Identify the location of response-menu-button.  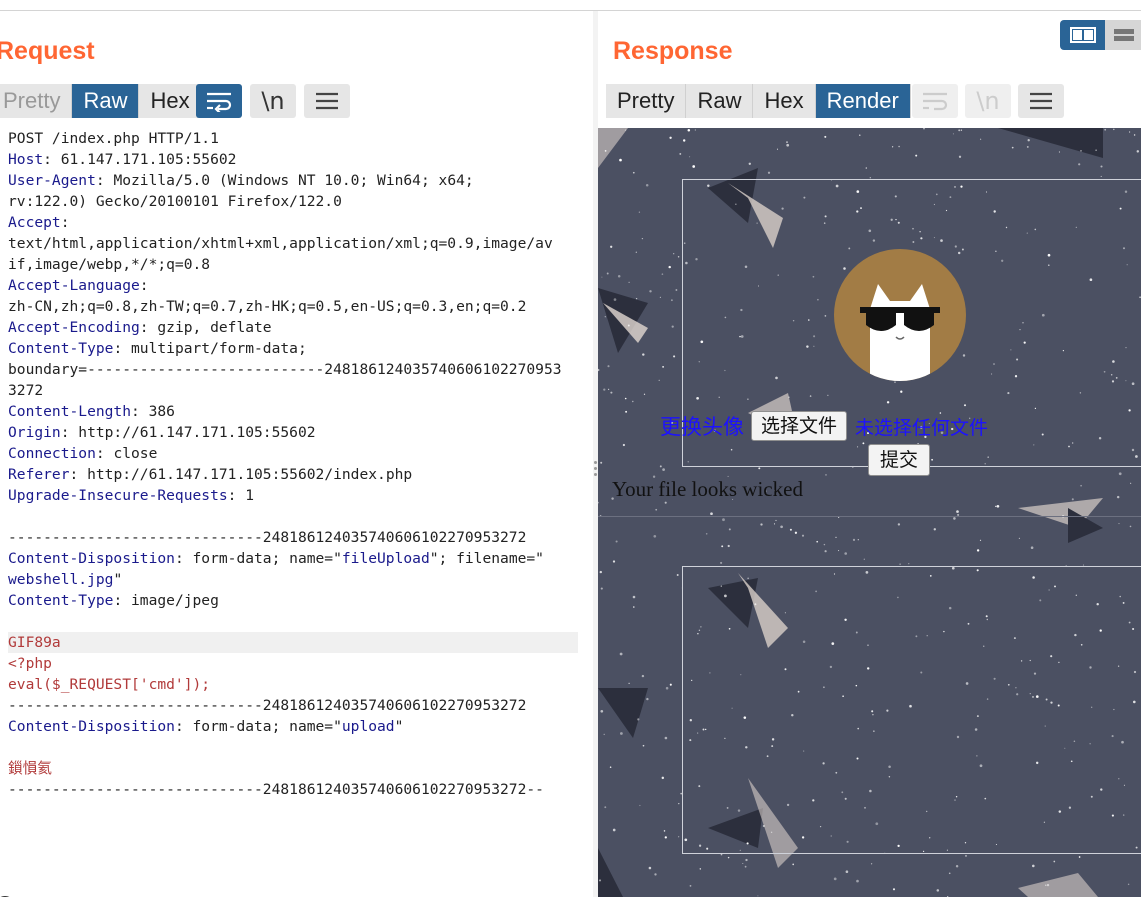
(1041, 101).